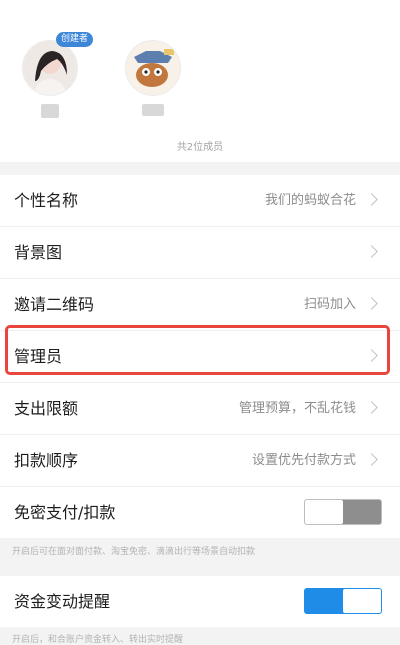 The width and height of the screenshot is (400, 645). I want to click on row-deduction-order: 扣款顺序 设置优先付款方式, so click(200, 461).